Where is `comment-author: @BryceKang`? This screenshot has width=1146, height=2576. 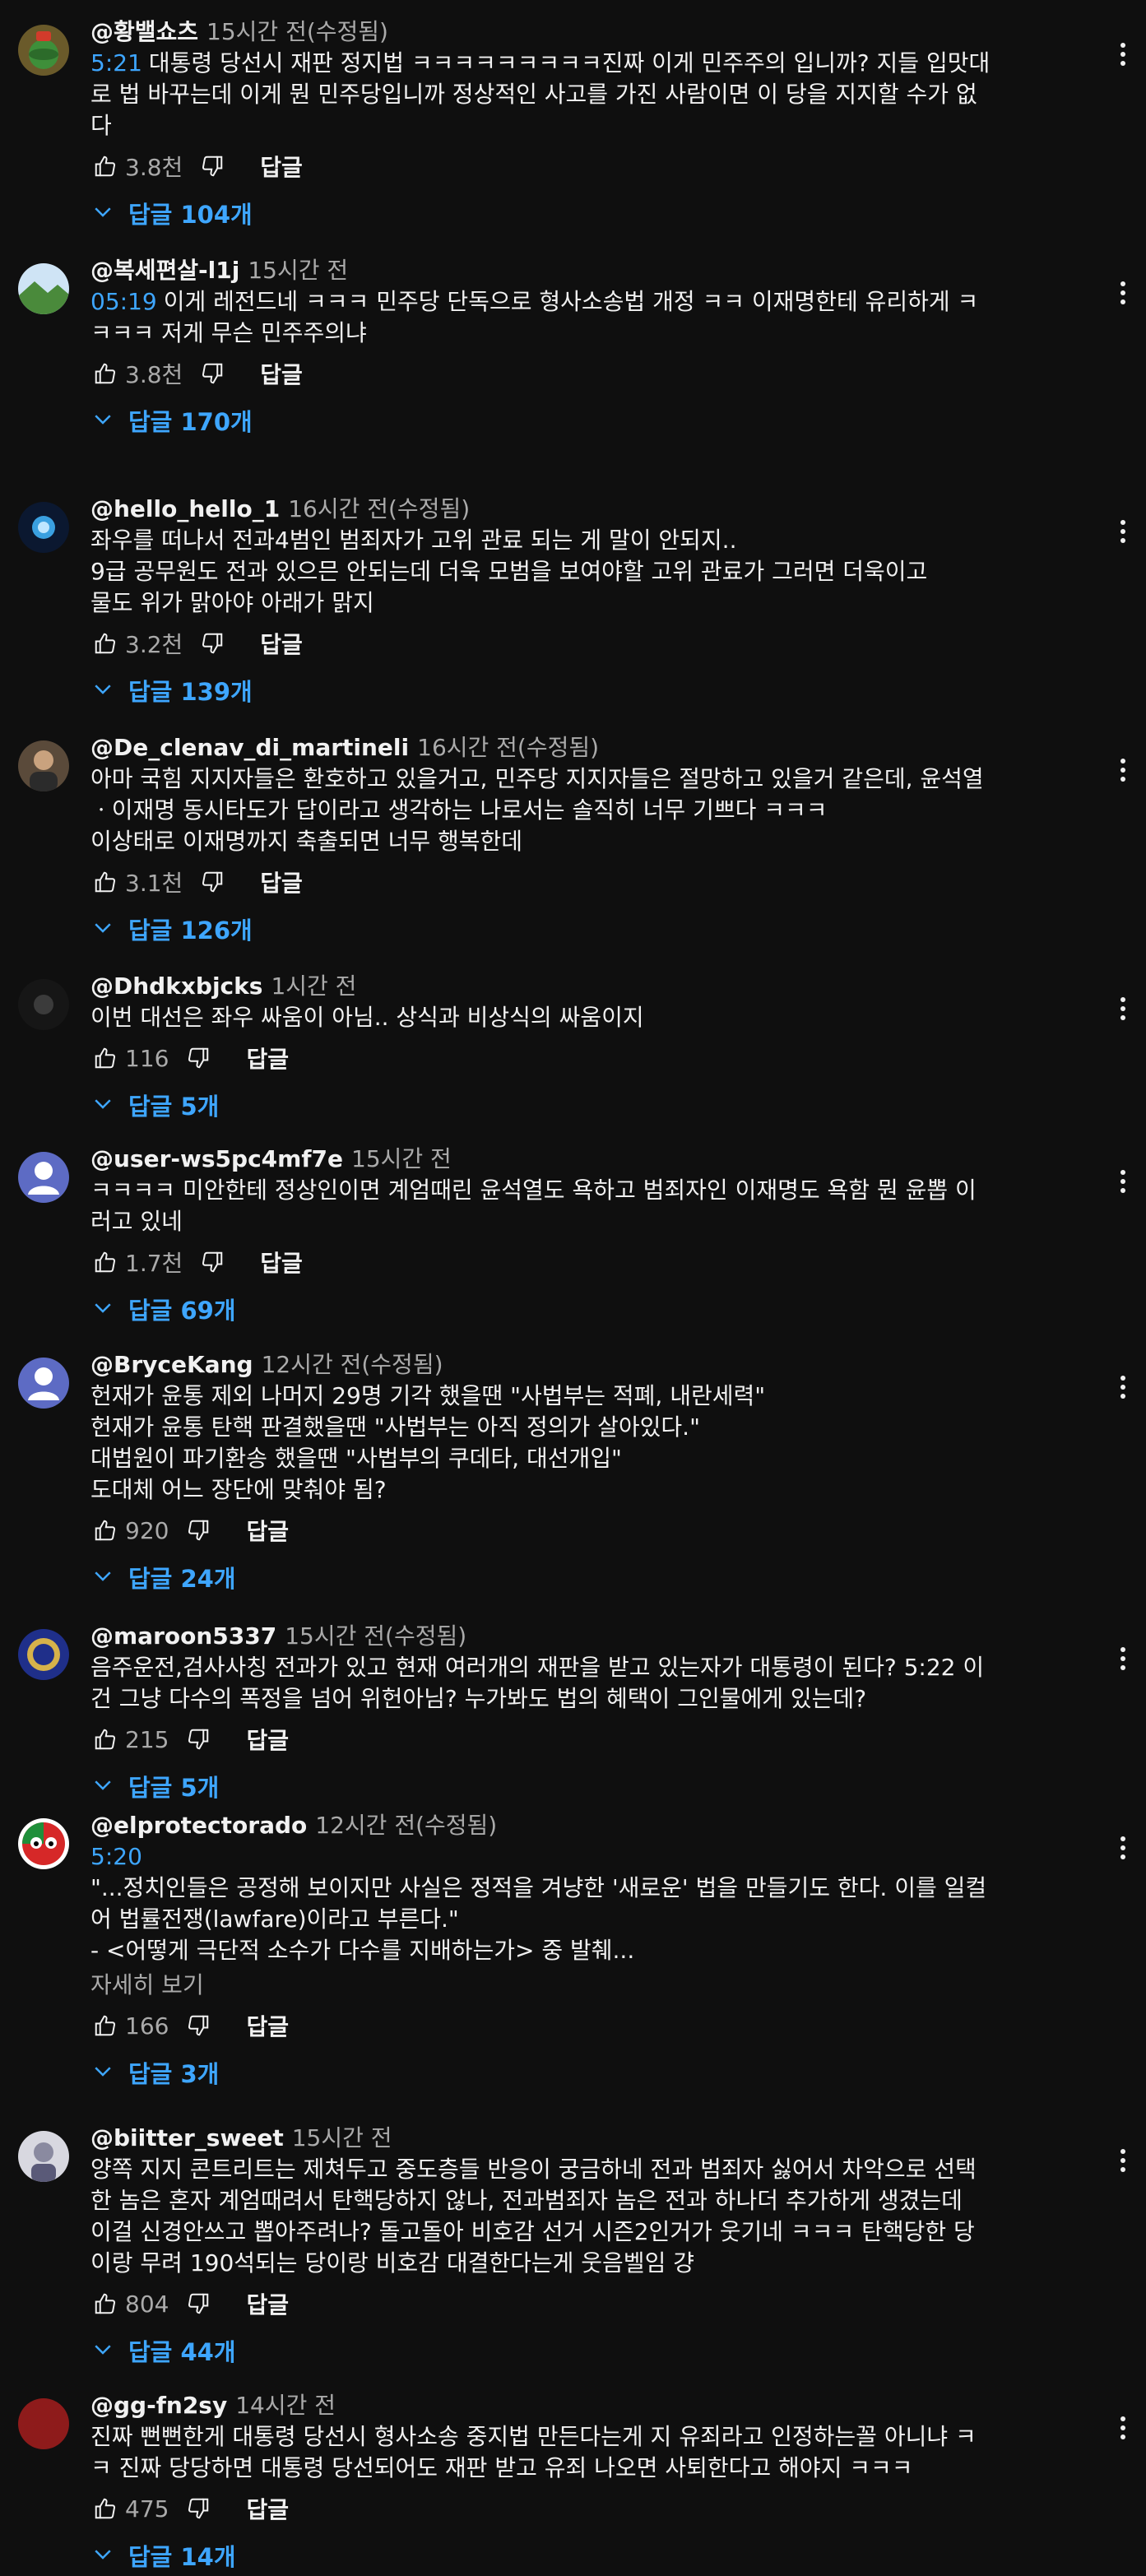
comment-author: @BryceKang is located at coordinates (171, 1365).